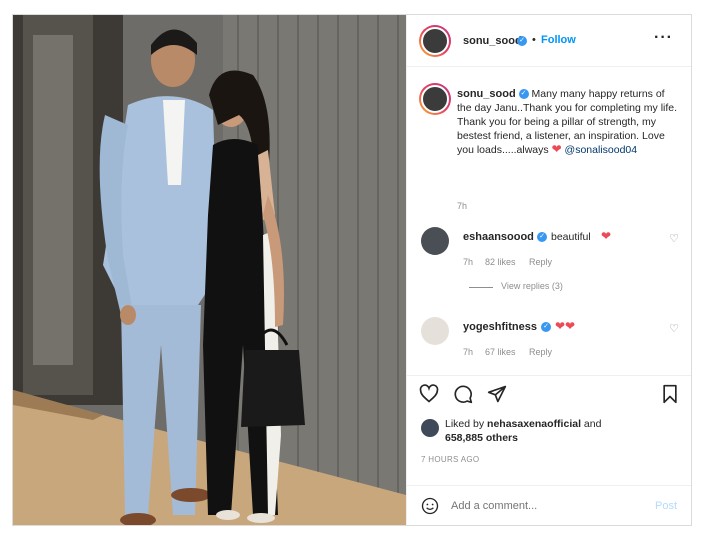 The height and width of the screenshot is (539, 720). Describe the element at coordinates (486, 94) in the screenshot. I see `caption-username: sonu_sood` at that location.